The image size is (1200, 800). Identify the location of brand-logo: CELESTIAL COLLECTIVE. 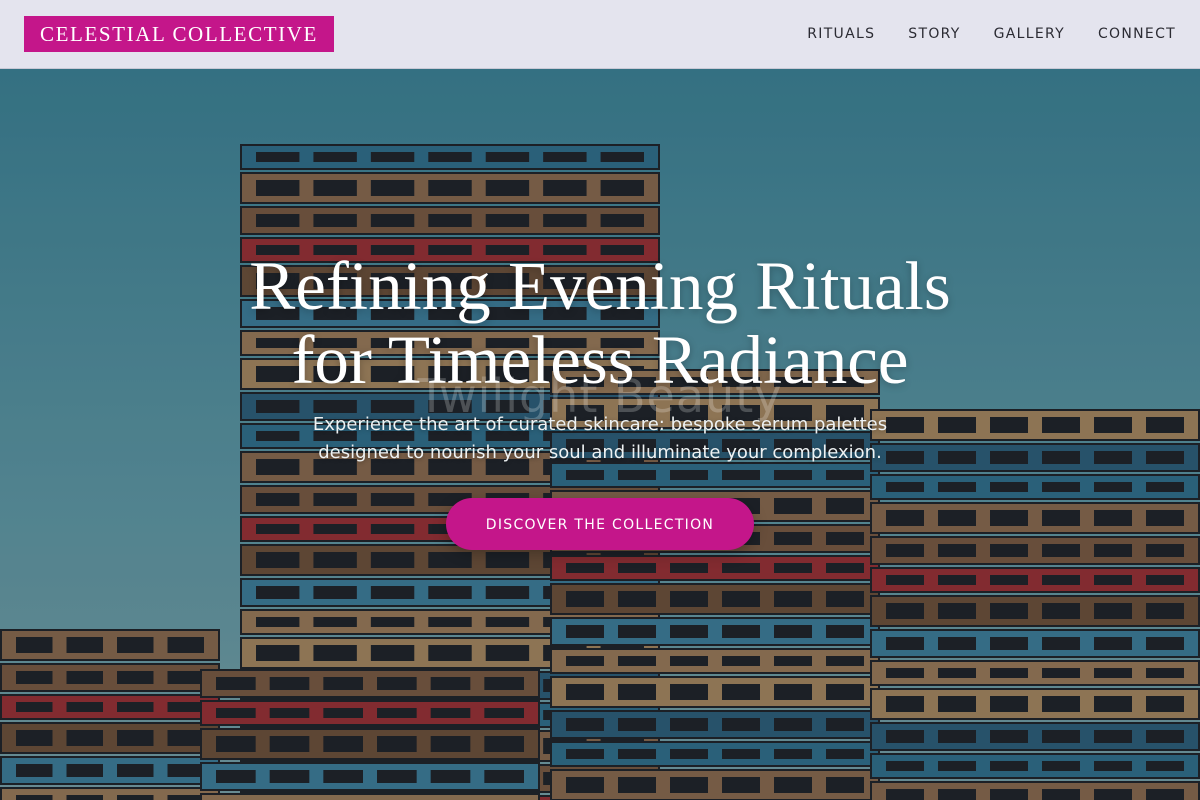
(179, 34).